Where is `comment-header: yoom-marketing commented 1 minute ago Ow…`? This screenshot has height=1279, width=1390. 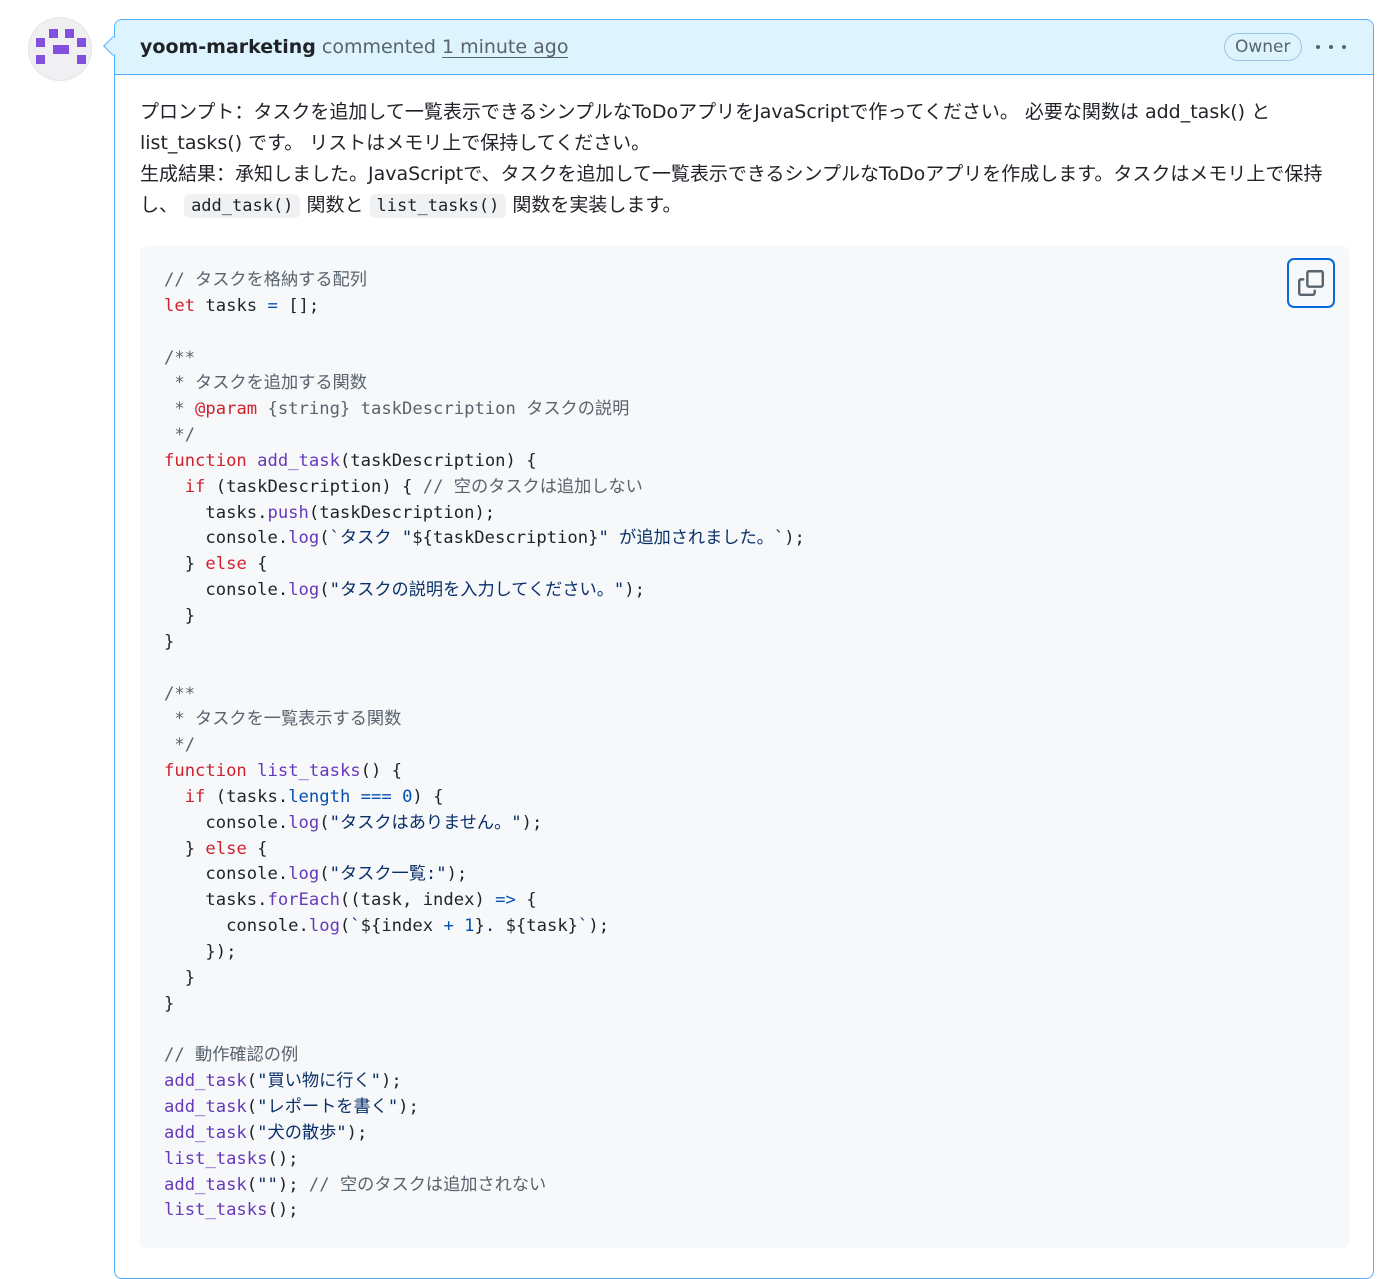
comment-header: yoom-marketing commented 1 minute ago Ow… is located at coordinates (744, 47).